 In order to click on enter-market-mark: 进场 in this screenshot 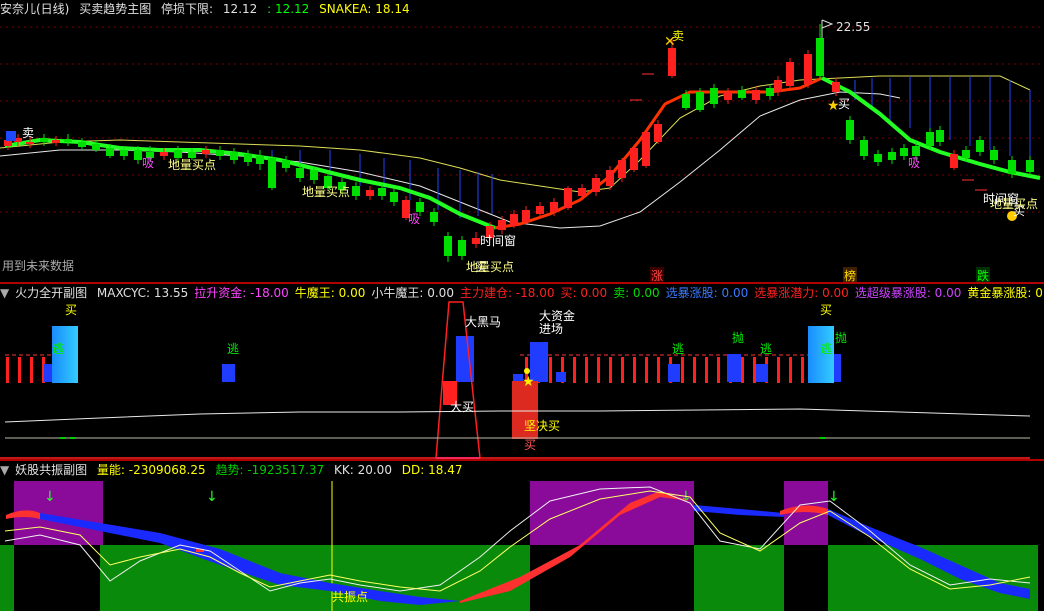, I will do `click(551, 329)`.